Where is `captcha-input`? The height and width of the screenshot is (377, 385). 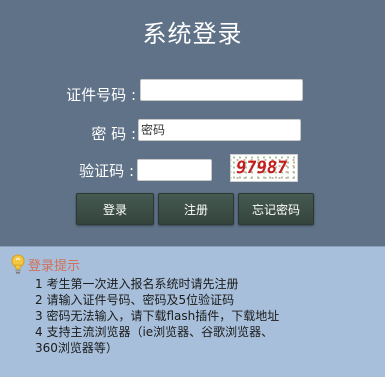
captcha-input is located at coordinates (174, 170).